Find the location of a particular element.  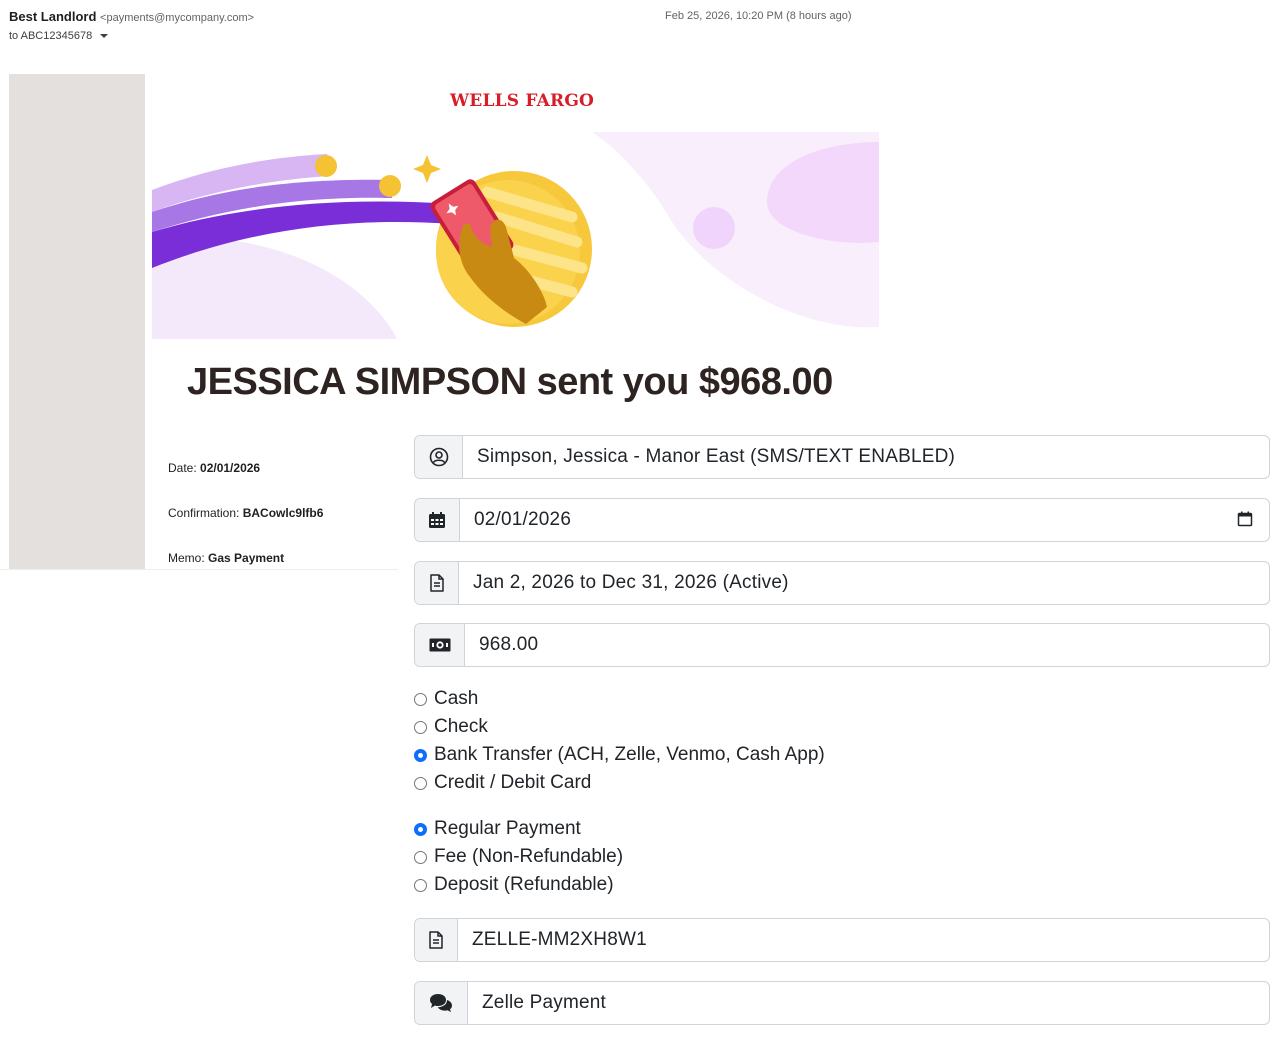

calendar-outline-icon is located at coordinates (1245, 522).